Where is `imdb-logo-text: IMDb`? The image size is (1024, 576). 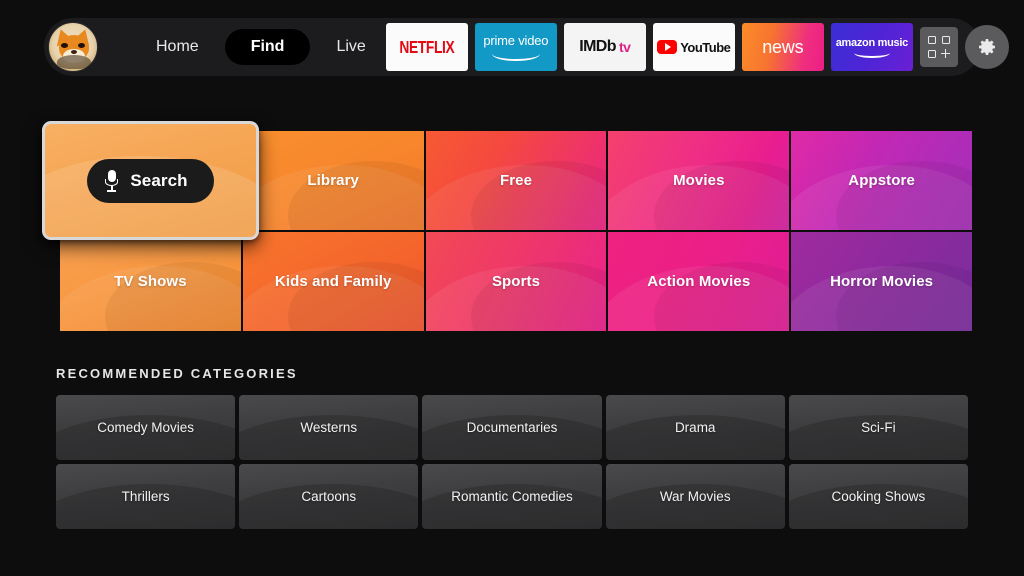 imdb-logo-text: IMDb is located at coordinates (597, 46).